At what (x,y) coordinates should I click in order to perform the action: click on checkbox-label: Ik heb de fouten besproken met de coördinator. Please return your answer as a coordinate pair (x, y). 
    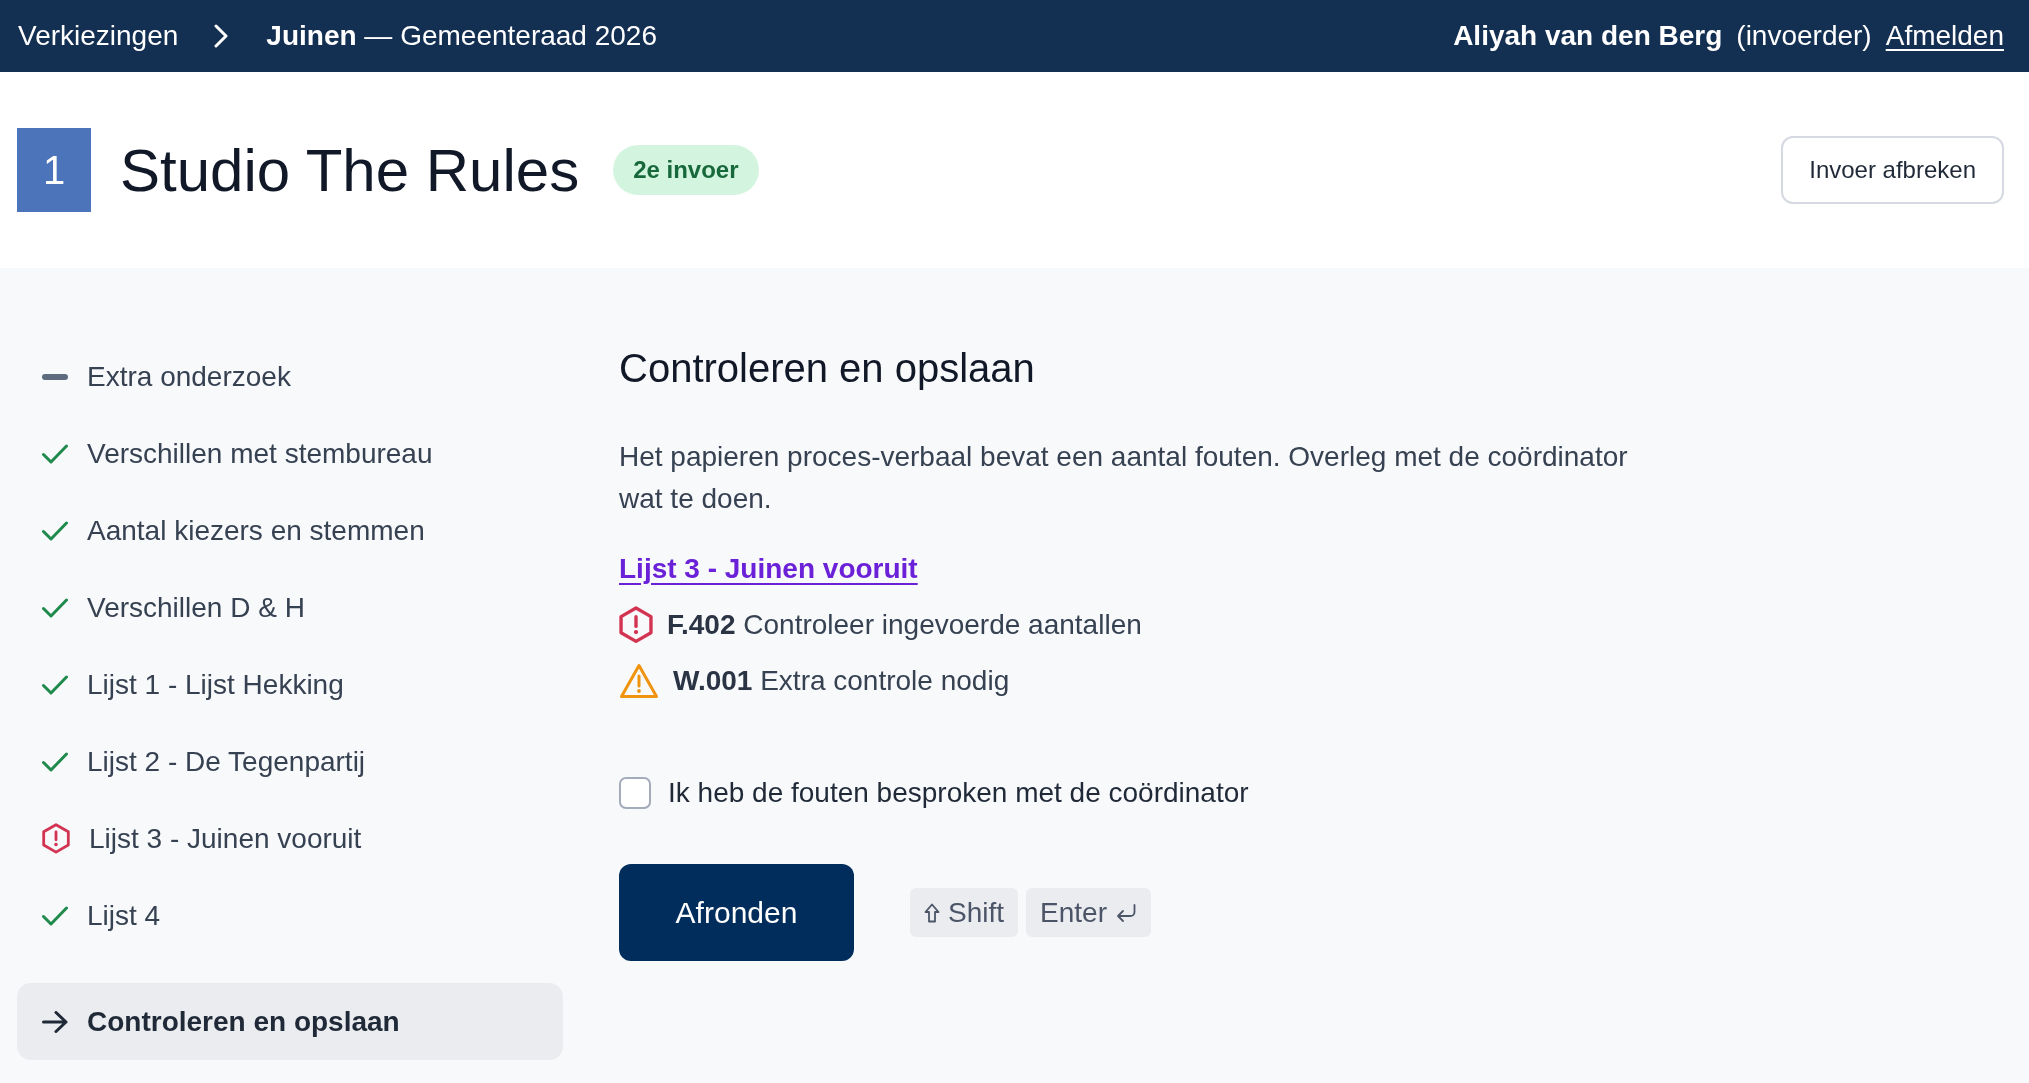
    Looking at the image, I should click on (958, 793).